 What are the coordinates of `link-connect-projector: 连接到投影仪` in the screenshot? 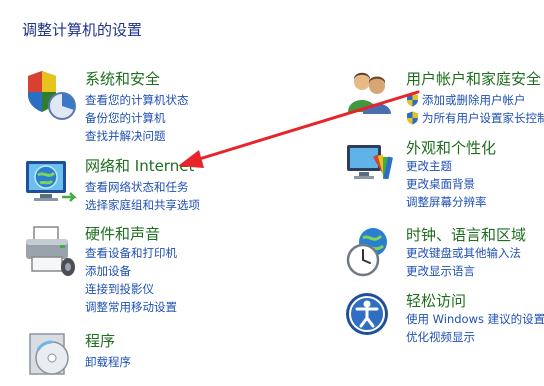 It's located at (119, 289).